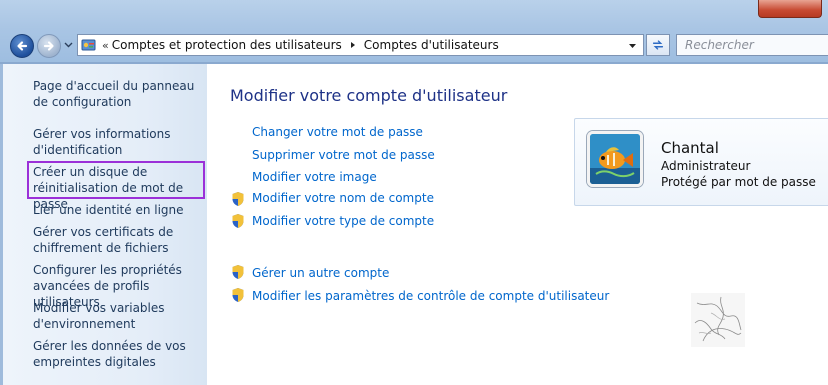 This screenshot has width=828, height=385. I want to click on search-box: Rechercher, so click(752, 45).